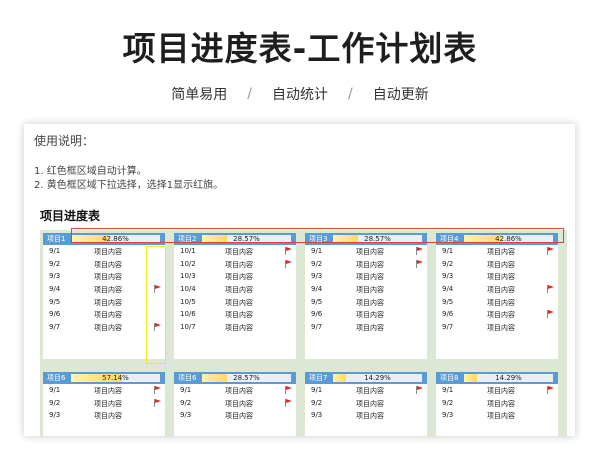 Image resolution: width=600 pixels, height=460 pixels. Describe the element at coordinates (318, 378) in the screenshot. I see `project-name: 项目7` at that location.